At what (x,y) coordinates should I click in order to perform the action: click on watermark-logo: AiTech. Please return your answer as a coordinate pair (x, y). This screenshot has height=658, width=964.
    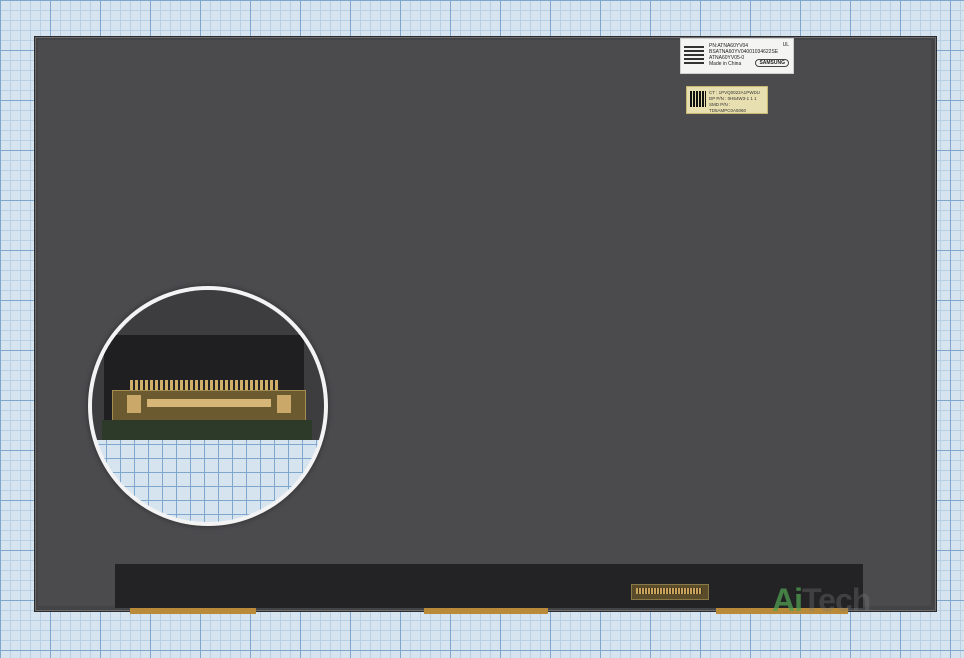
    Looking at the image, I should click on (821, 600).